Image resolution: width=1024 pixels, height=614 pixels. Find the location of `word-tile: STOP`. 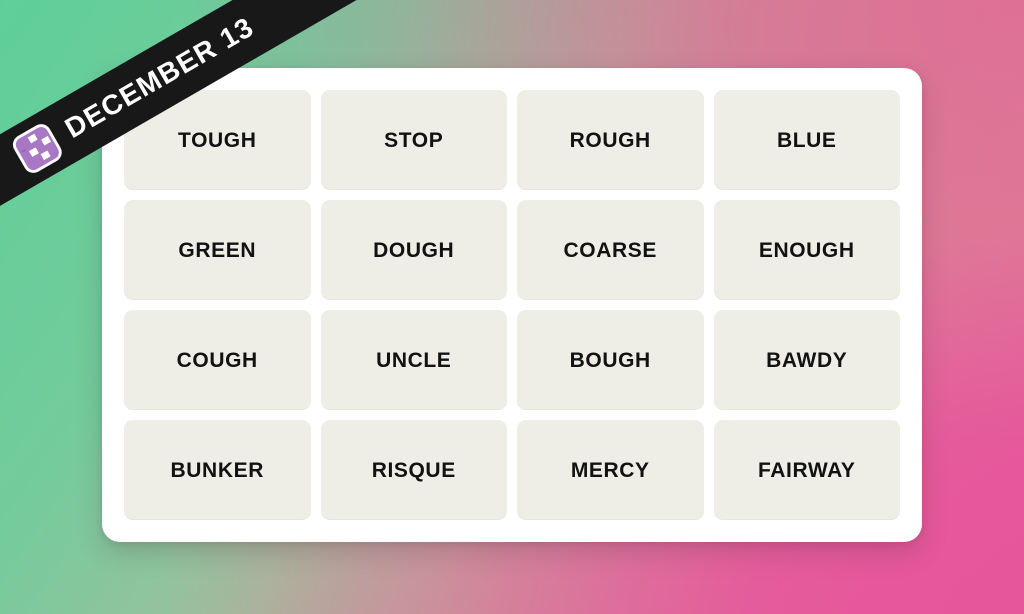

word-tile: STOP is located at coordinates (413, 140).